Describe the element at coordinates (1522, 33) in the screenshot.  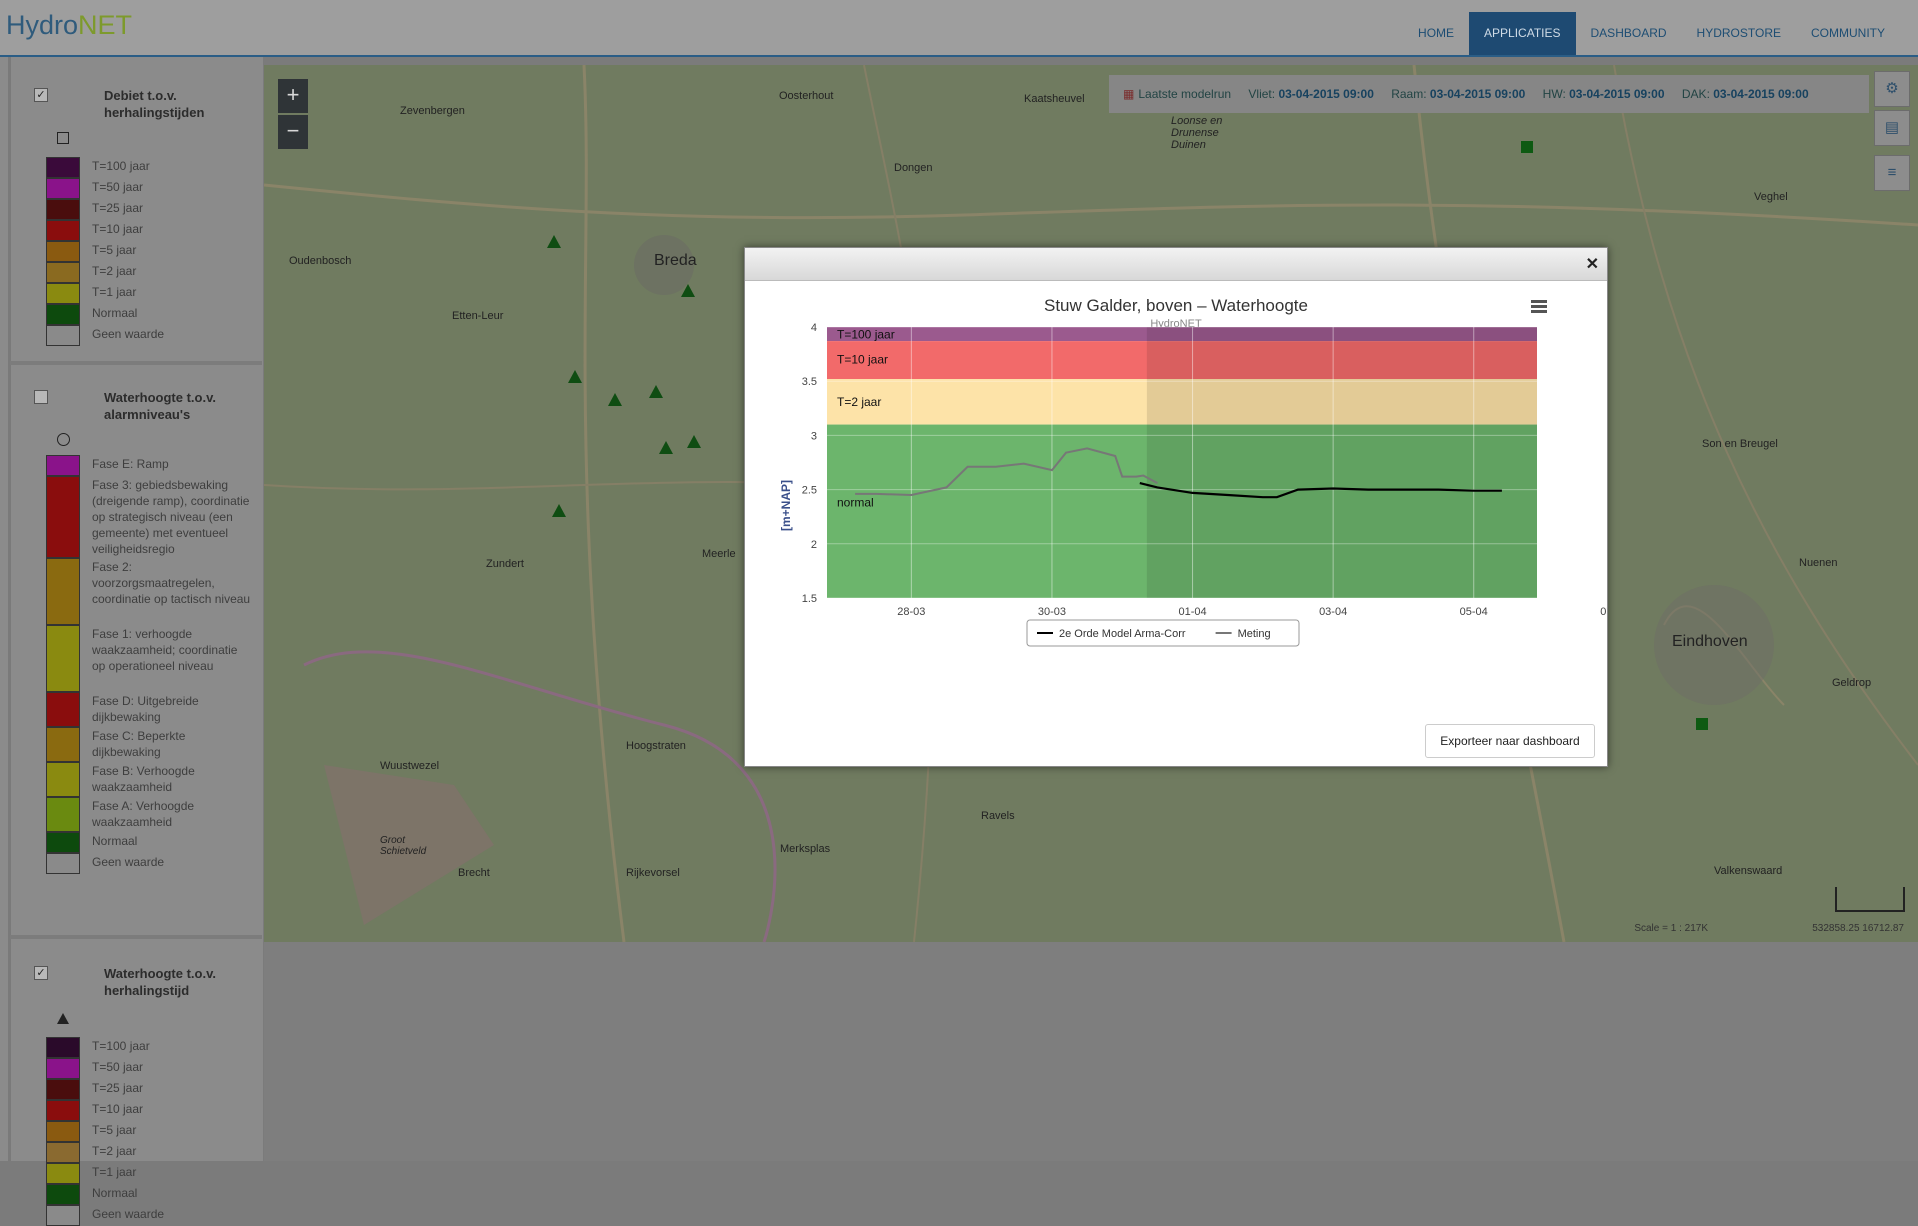
I see `nav-applicaties: APPLICATIES` at that location.